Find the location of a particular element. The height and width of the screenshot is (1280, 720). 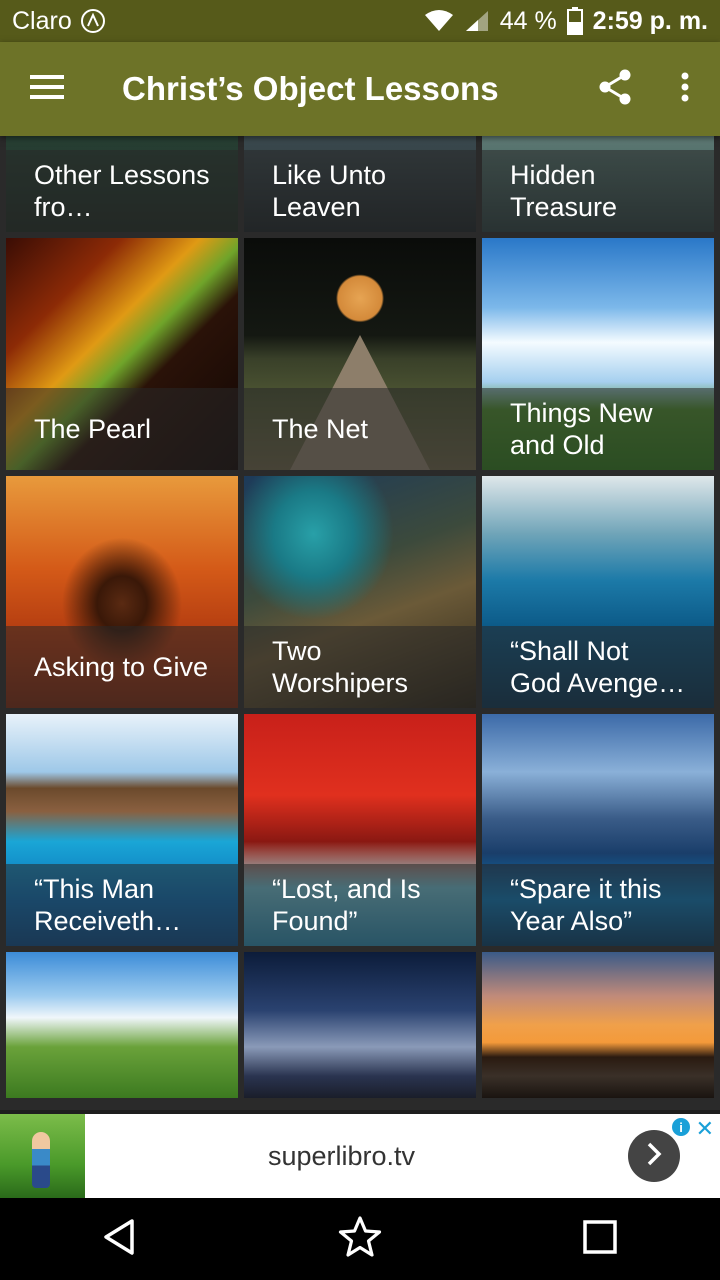

lesson-tile: “Lost, and Is Found” is located at coordinates (360, 830).